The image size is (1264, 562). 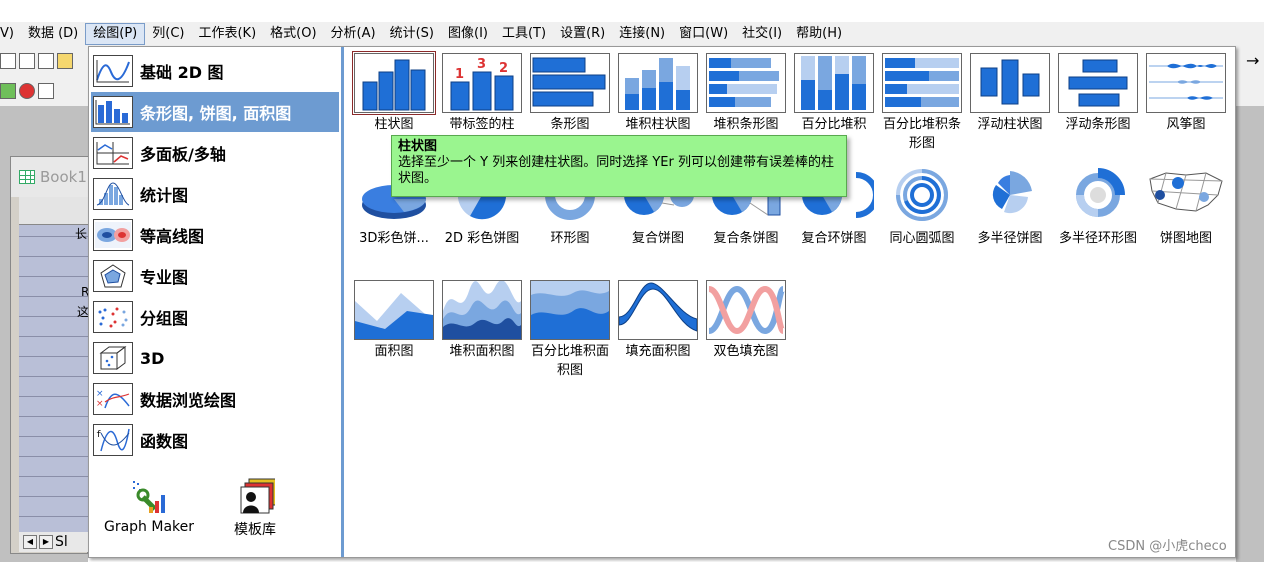 I want to click on sheet-tab: Sl, so click(x=61, y=542).